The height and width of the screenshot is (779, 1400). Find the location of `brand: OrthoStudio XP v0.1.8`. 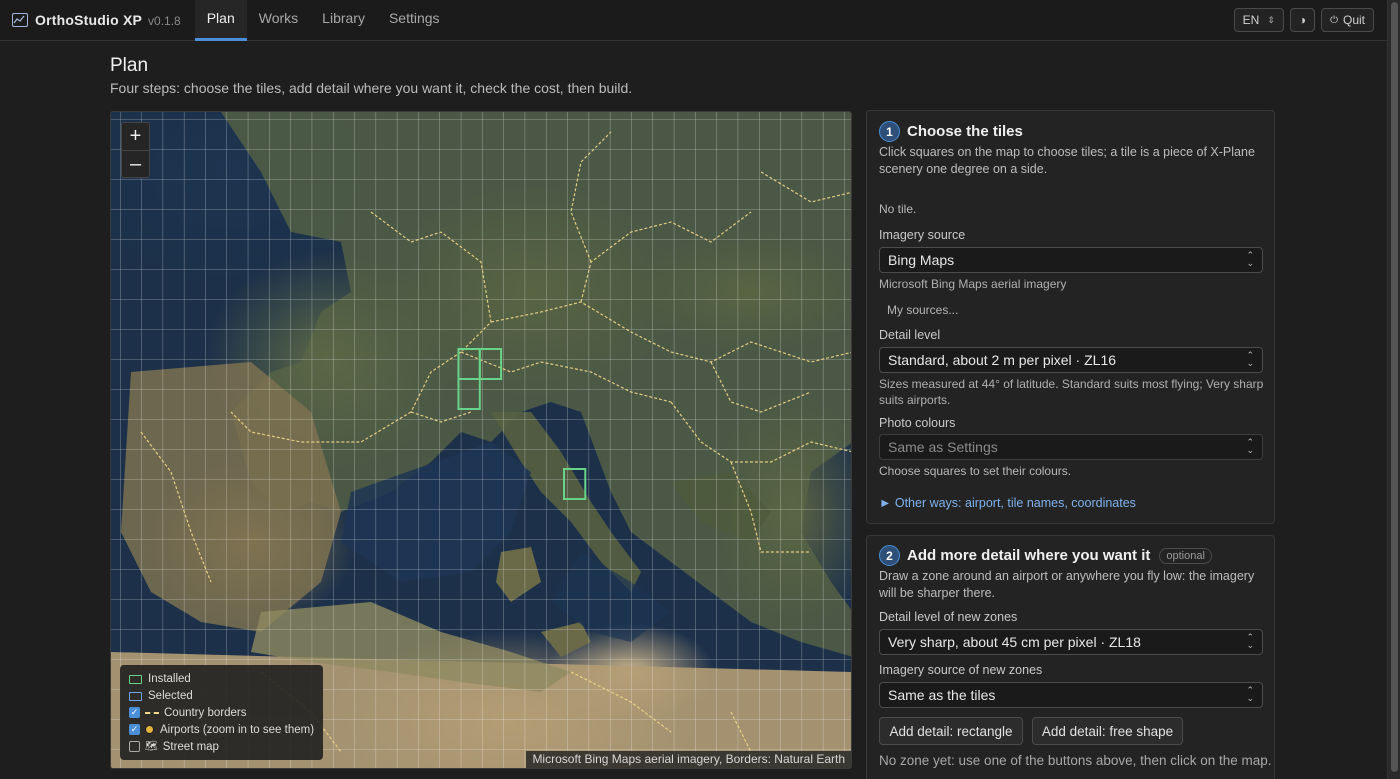

brand: OrthoStudio XP v0.1.8 is located at coordinates (96, 20).